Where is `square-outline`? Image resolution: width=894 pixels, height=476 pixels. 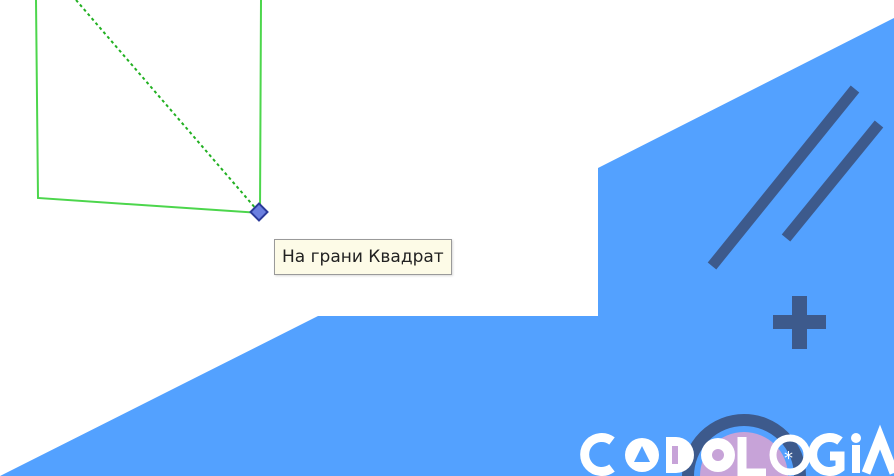 square-outline is located at coordinates (148, 107).